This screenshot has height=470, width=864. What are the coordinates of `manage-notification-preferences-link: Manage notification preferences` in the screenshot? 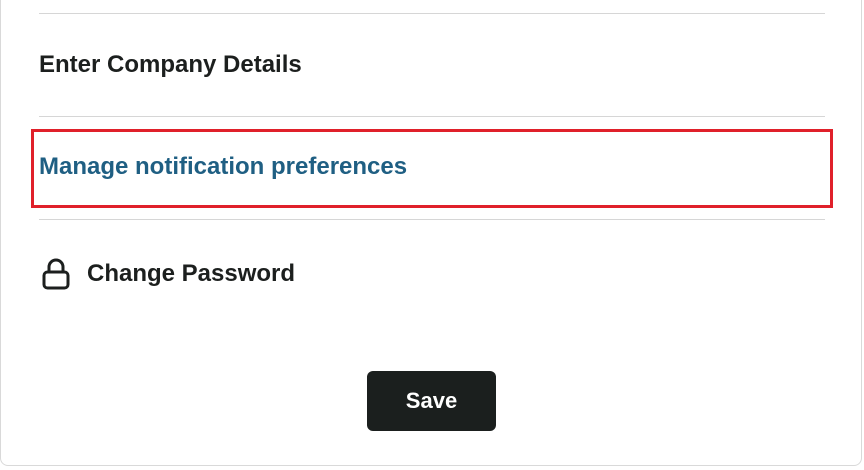 It's located at (223, 167).